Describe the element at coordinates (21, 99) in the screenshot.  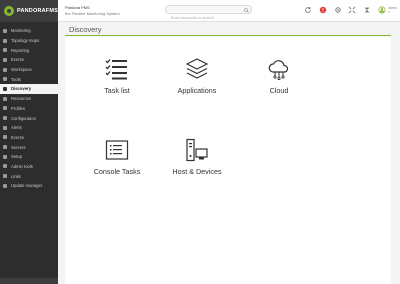
I see `sidebar-item-label: Resources` at that location.